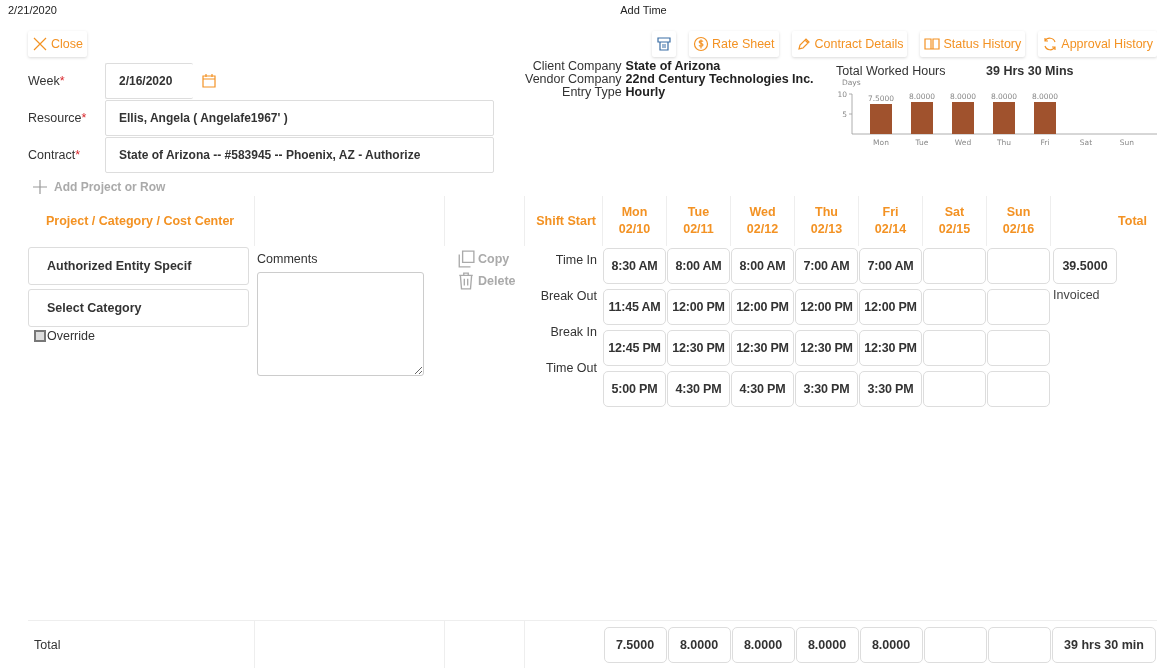  Describe the element at coordinates (576, 260) in the screenshot. I see `row-label: Time In` at that location.